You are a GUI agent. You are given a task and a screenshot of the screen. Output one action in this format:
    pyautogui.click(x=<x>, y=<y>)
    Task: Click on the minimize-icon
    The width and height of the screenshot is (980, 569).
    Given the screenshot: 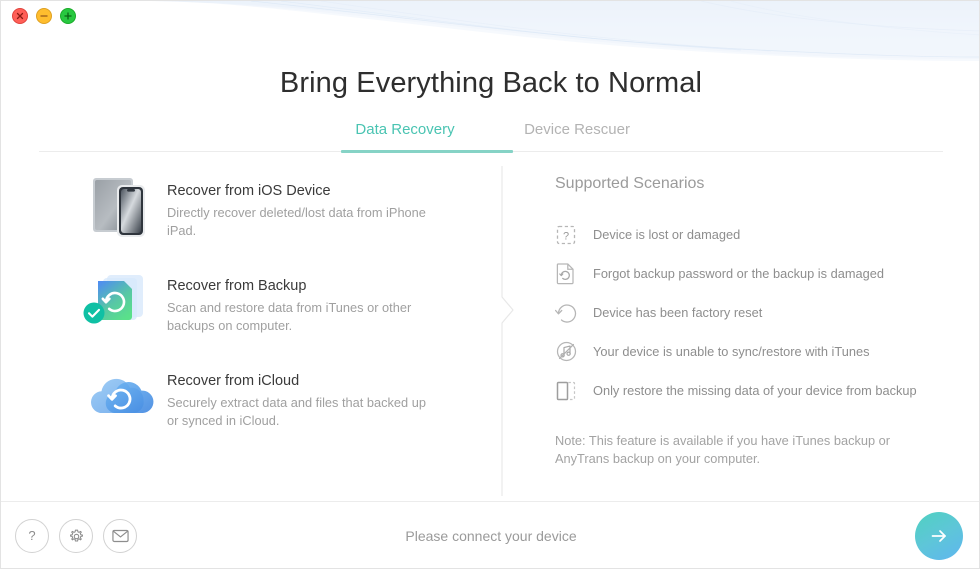 What is the action you would take?
    pyautogui.click(x=44, y=16)
    